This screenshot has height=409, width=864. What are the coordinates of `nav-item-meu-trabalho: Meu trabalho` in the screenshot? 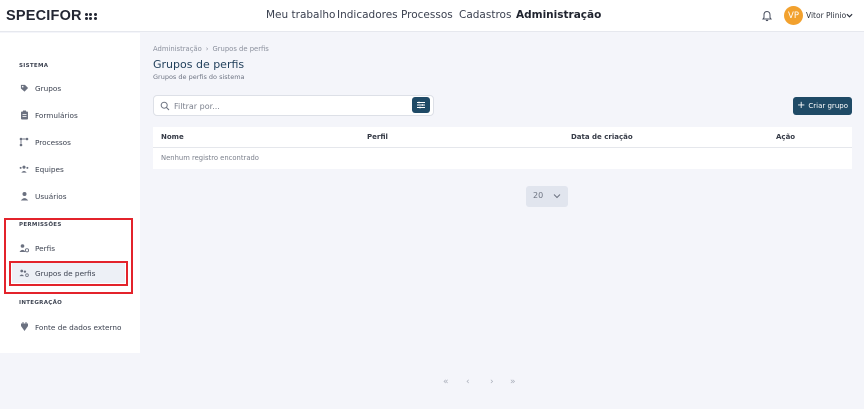 It's located at (300, 15).